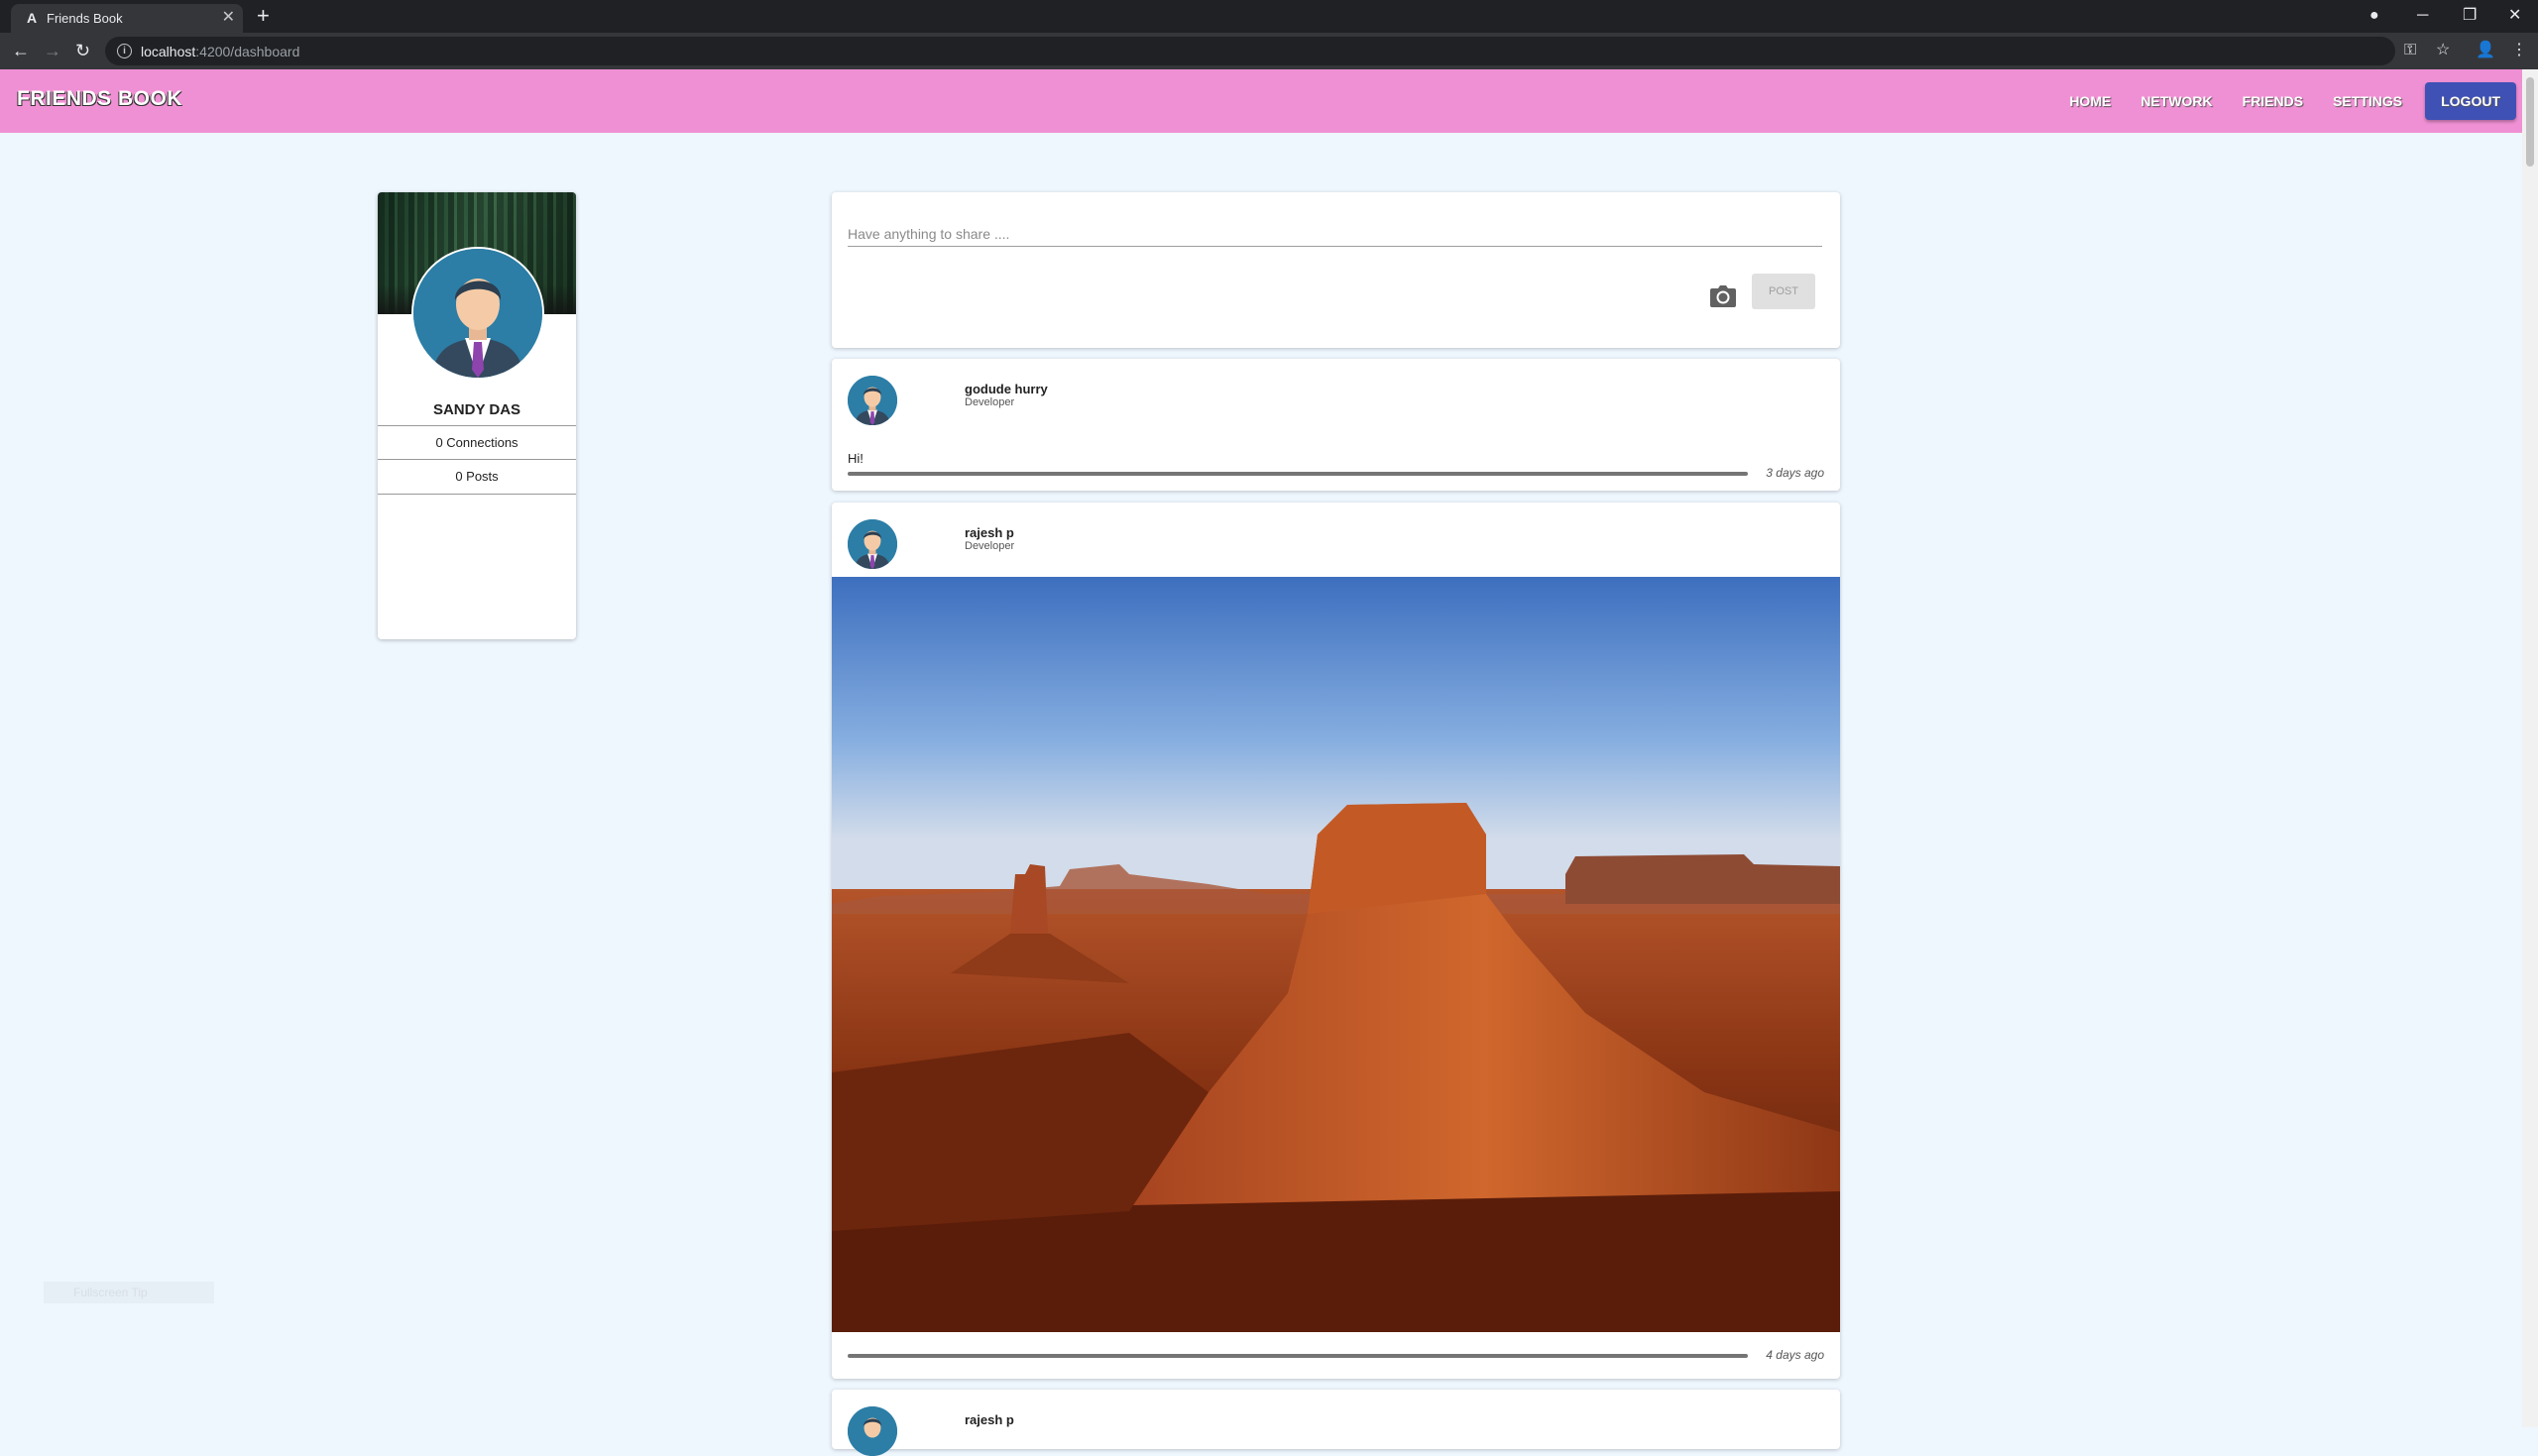 Image resolution: width=2538 pixels, height=1456 pixels. What do you see at coordinates (2176, 101) in the screenshot?
I see `nav-network: NETWORK` at bounding box center [2176, 101].